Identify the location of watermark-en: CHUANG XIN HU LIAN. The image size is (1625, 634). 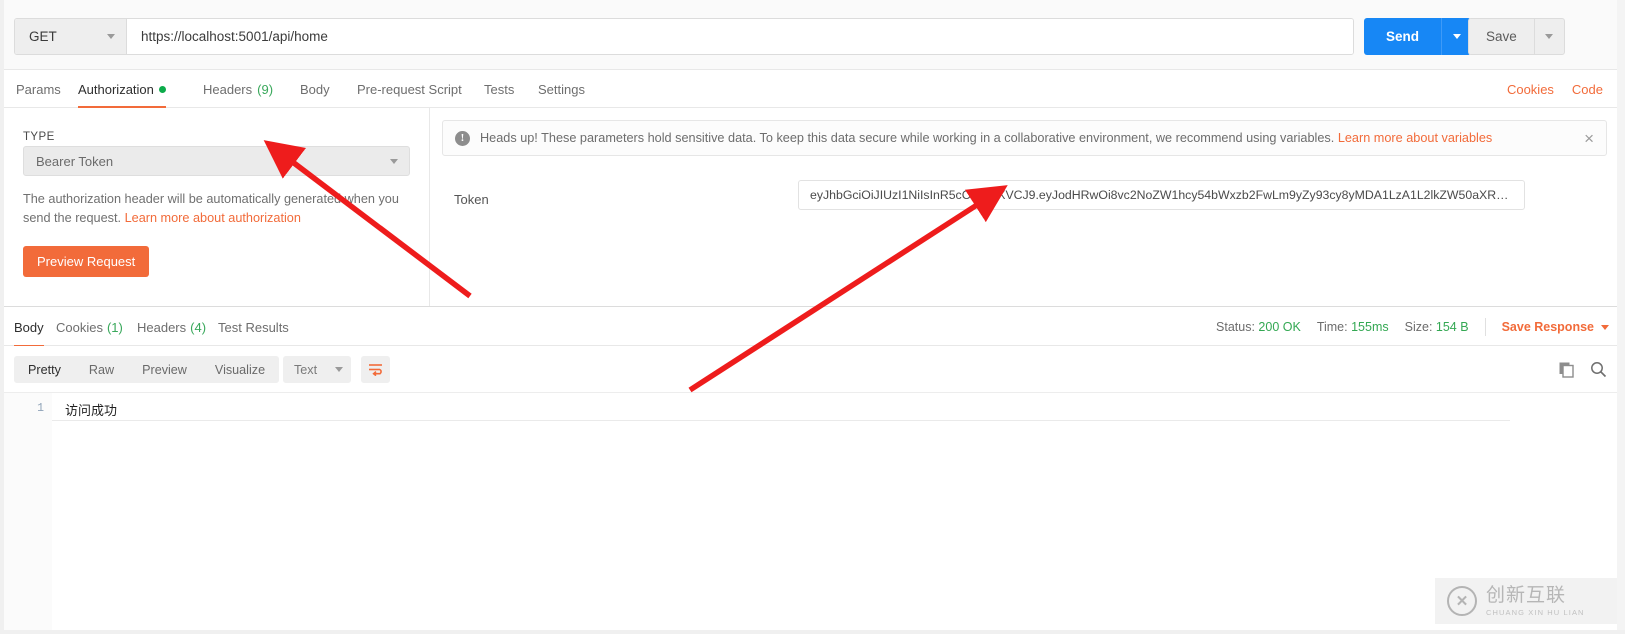
(1535, 612).